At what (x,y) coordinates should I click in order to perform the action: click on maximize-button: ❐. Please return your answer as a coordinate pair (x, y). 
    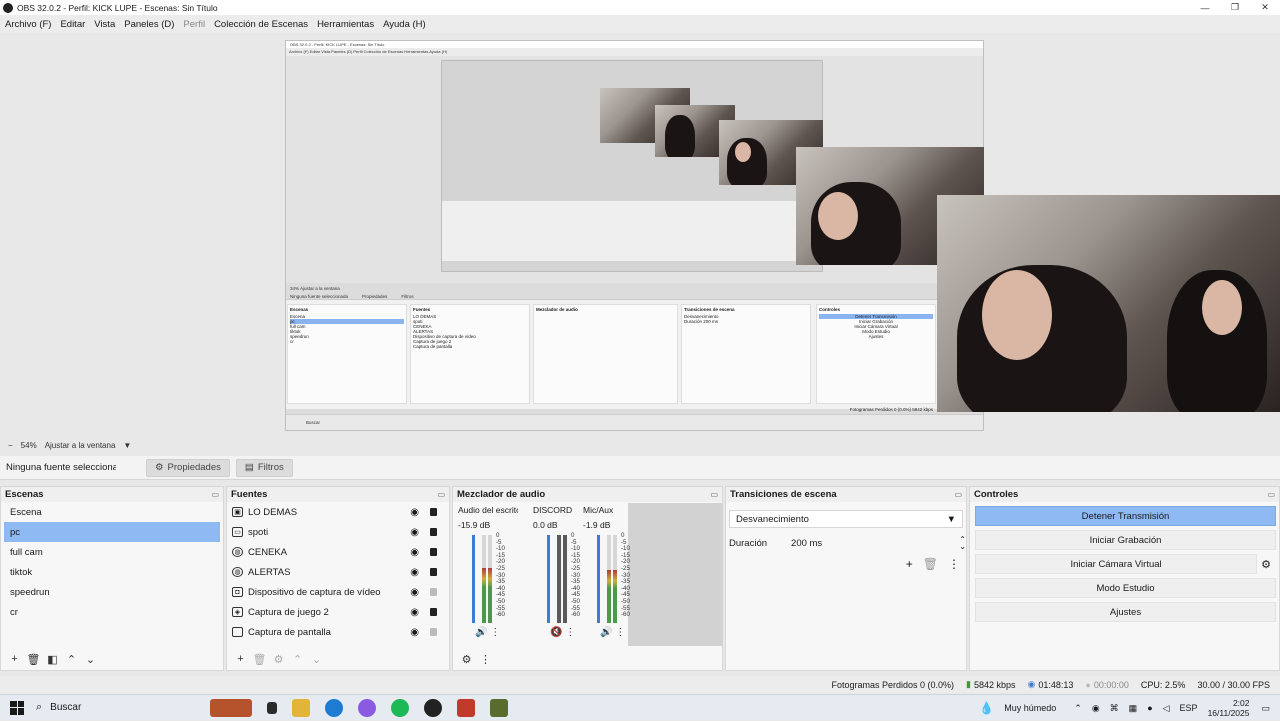
    Looking at the image, I should click on (1235, 7).